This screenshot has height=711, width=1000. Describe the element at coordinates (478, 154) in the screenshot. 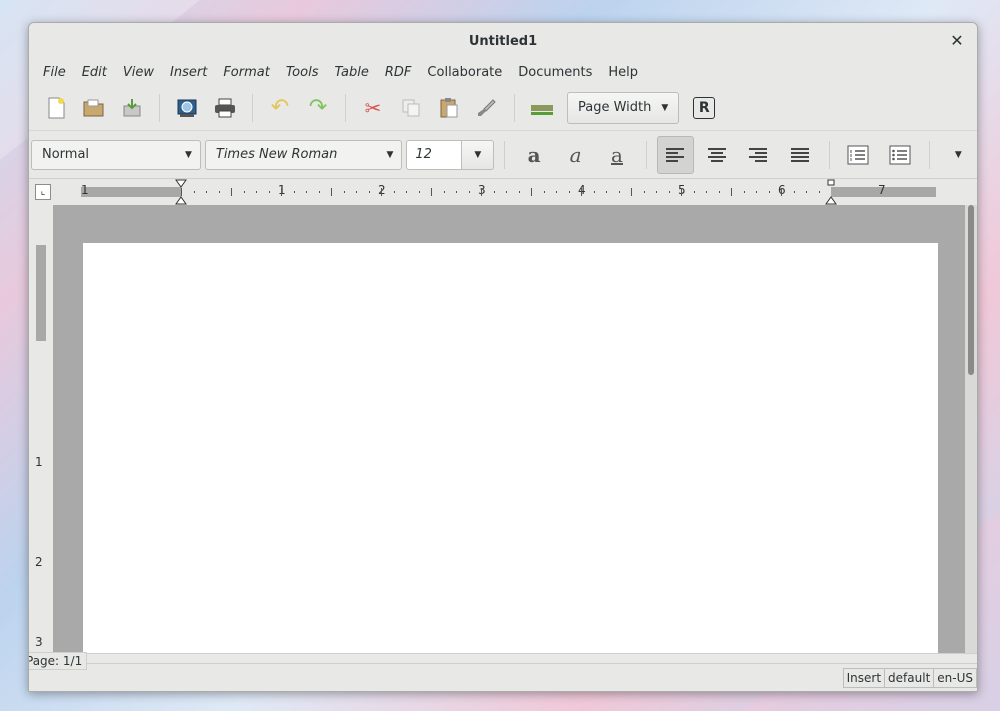

I see `font-size-dropdown: ▼` at that location.